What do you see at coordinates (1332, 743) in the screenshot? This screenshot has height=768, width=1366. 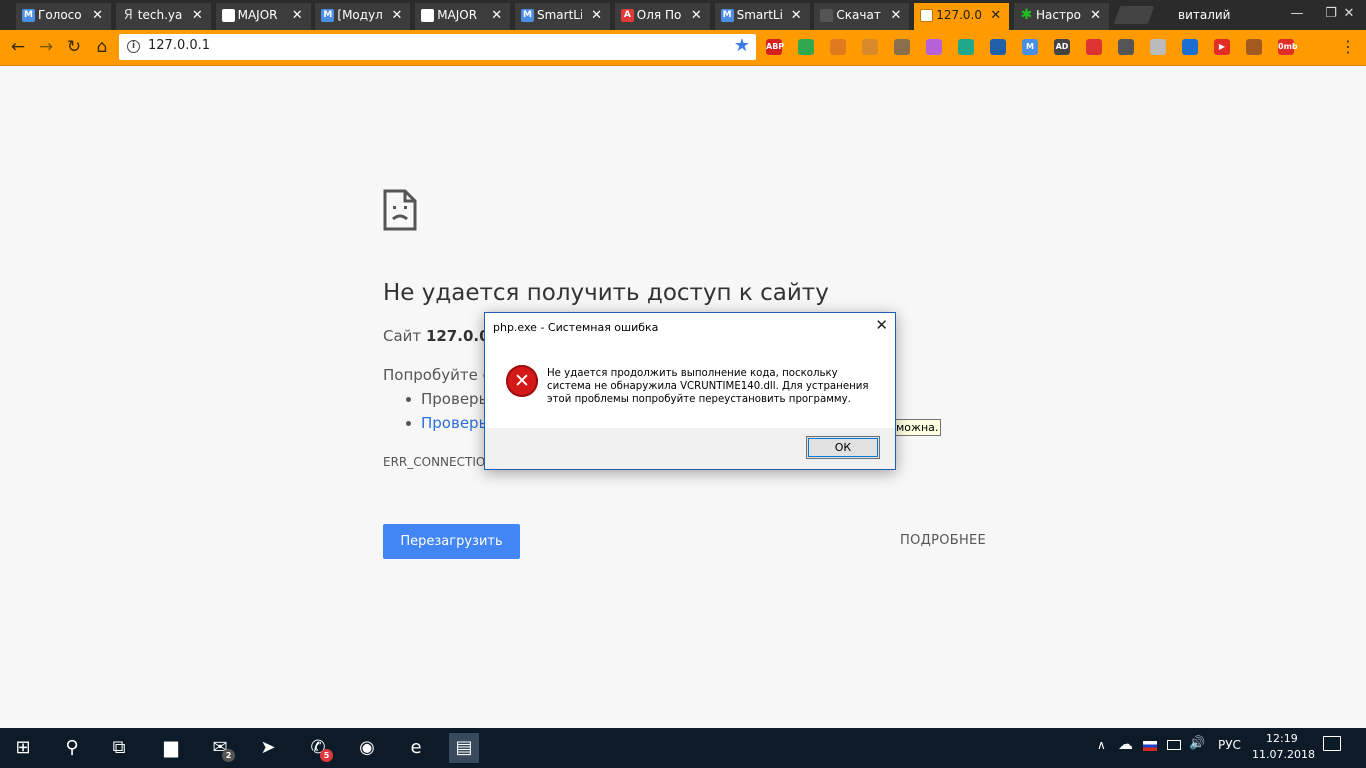 I see `notification-center-icon` at bounding box center [1332, 743].